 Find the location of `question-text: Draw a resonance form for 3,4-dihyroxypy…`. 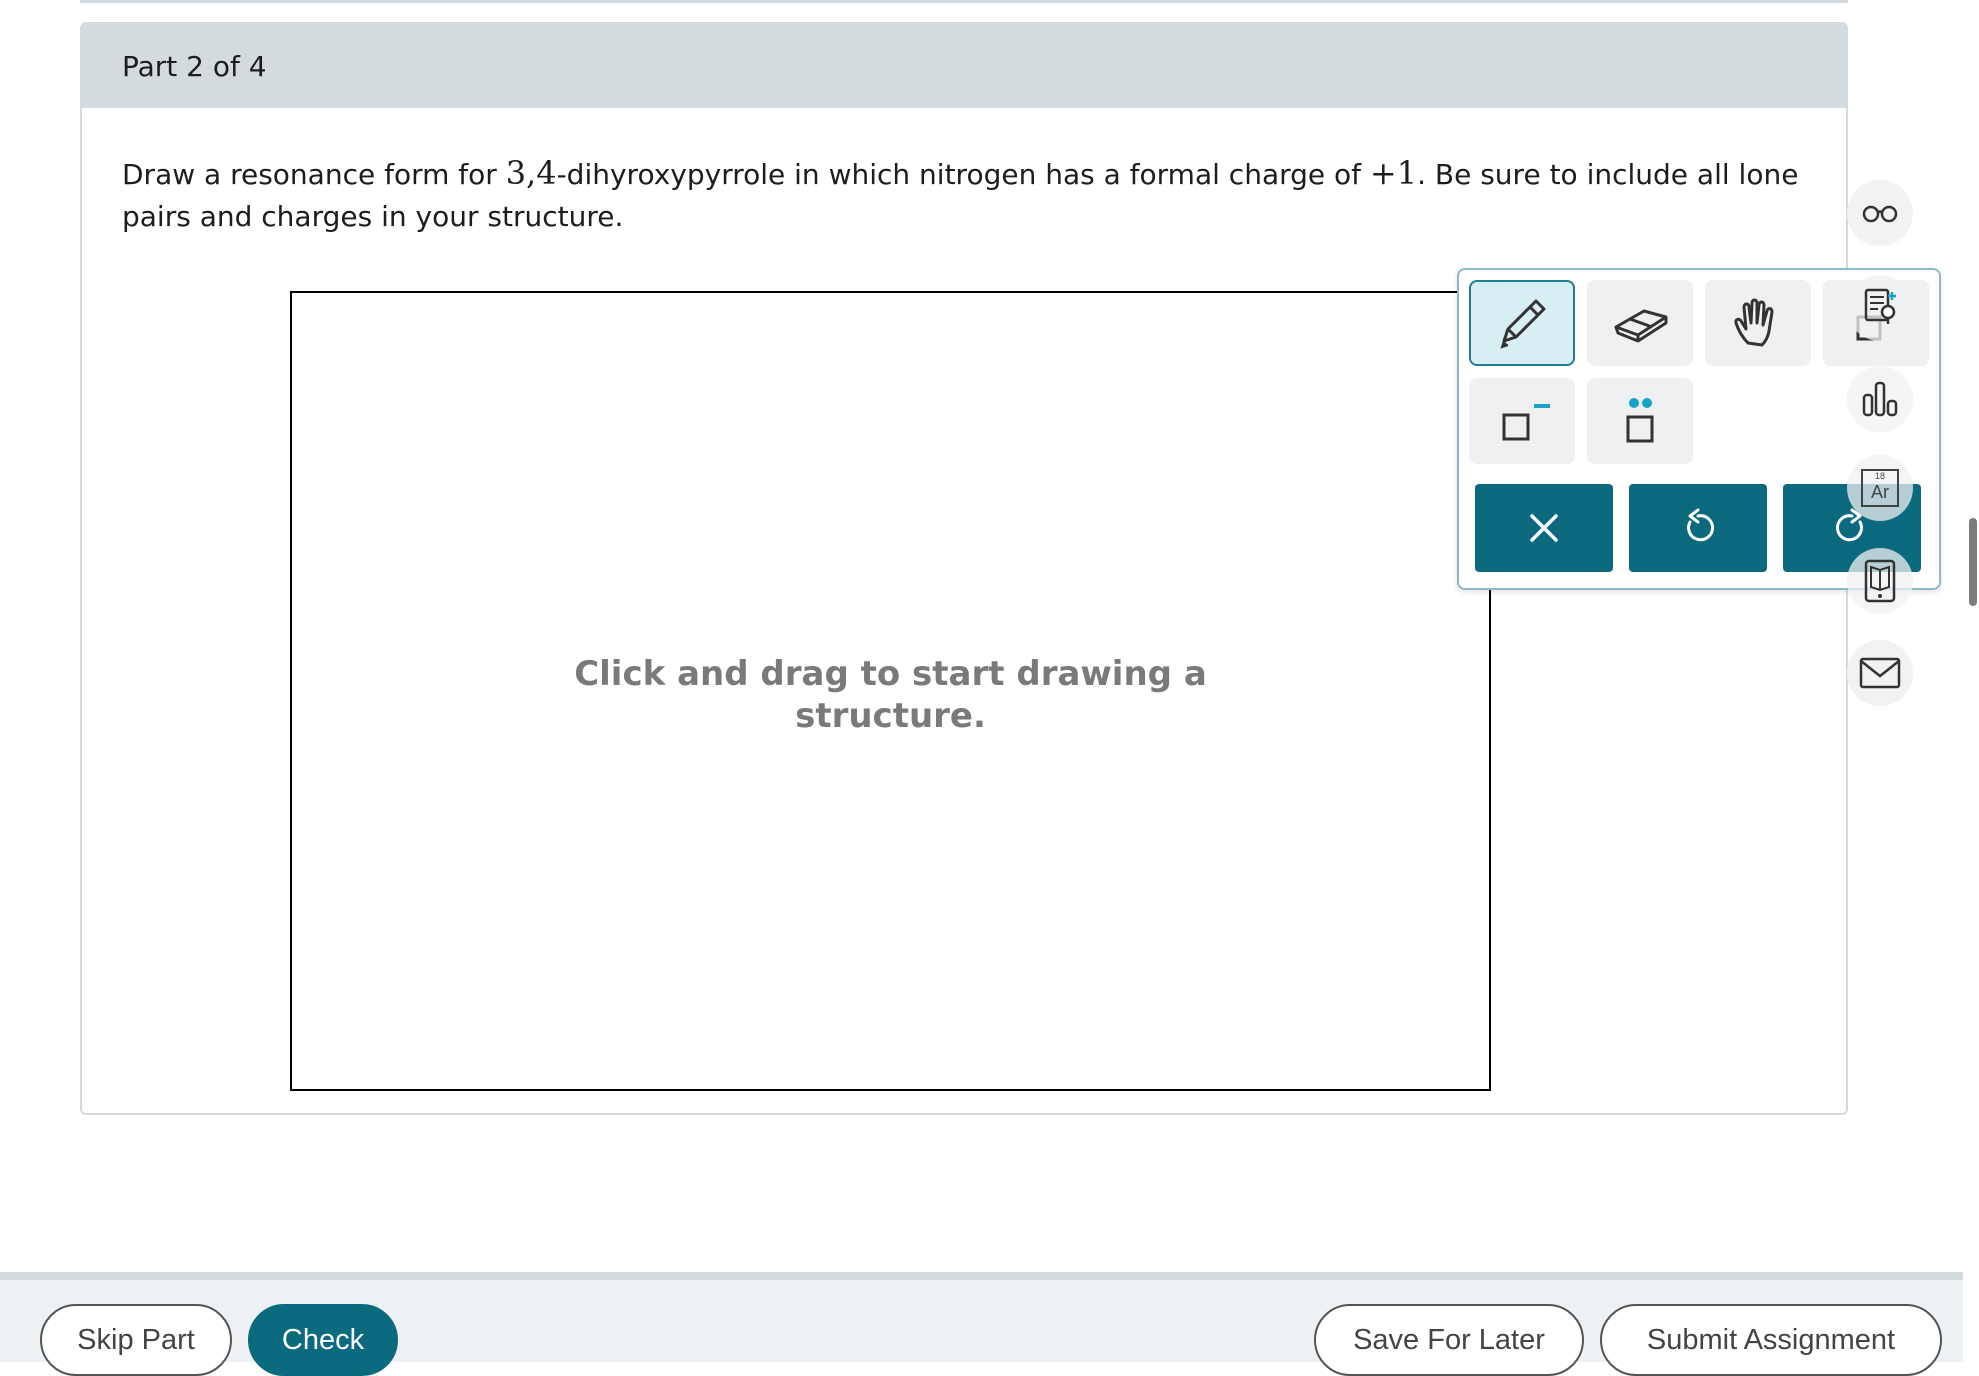

question-text: Draw a resonance form for 3,4-dihyroxypy… is located at coordinates (972, 195).